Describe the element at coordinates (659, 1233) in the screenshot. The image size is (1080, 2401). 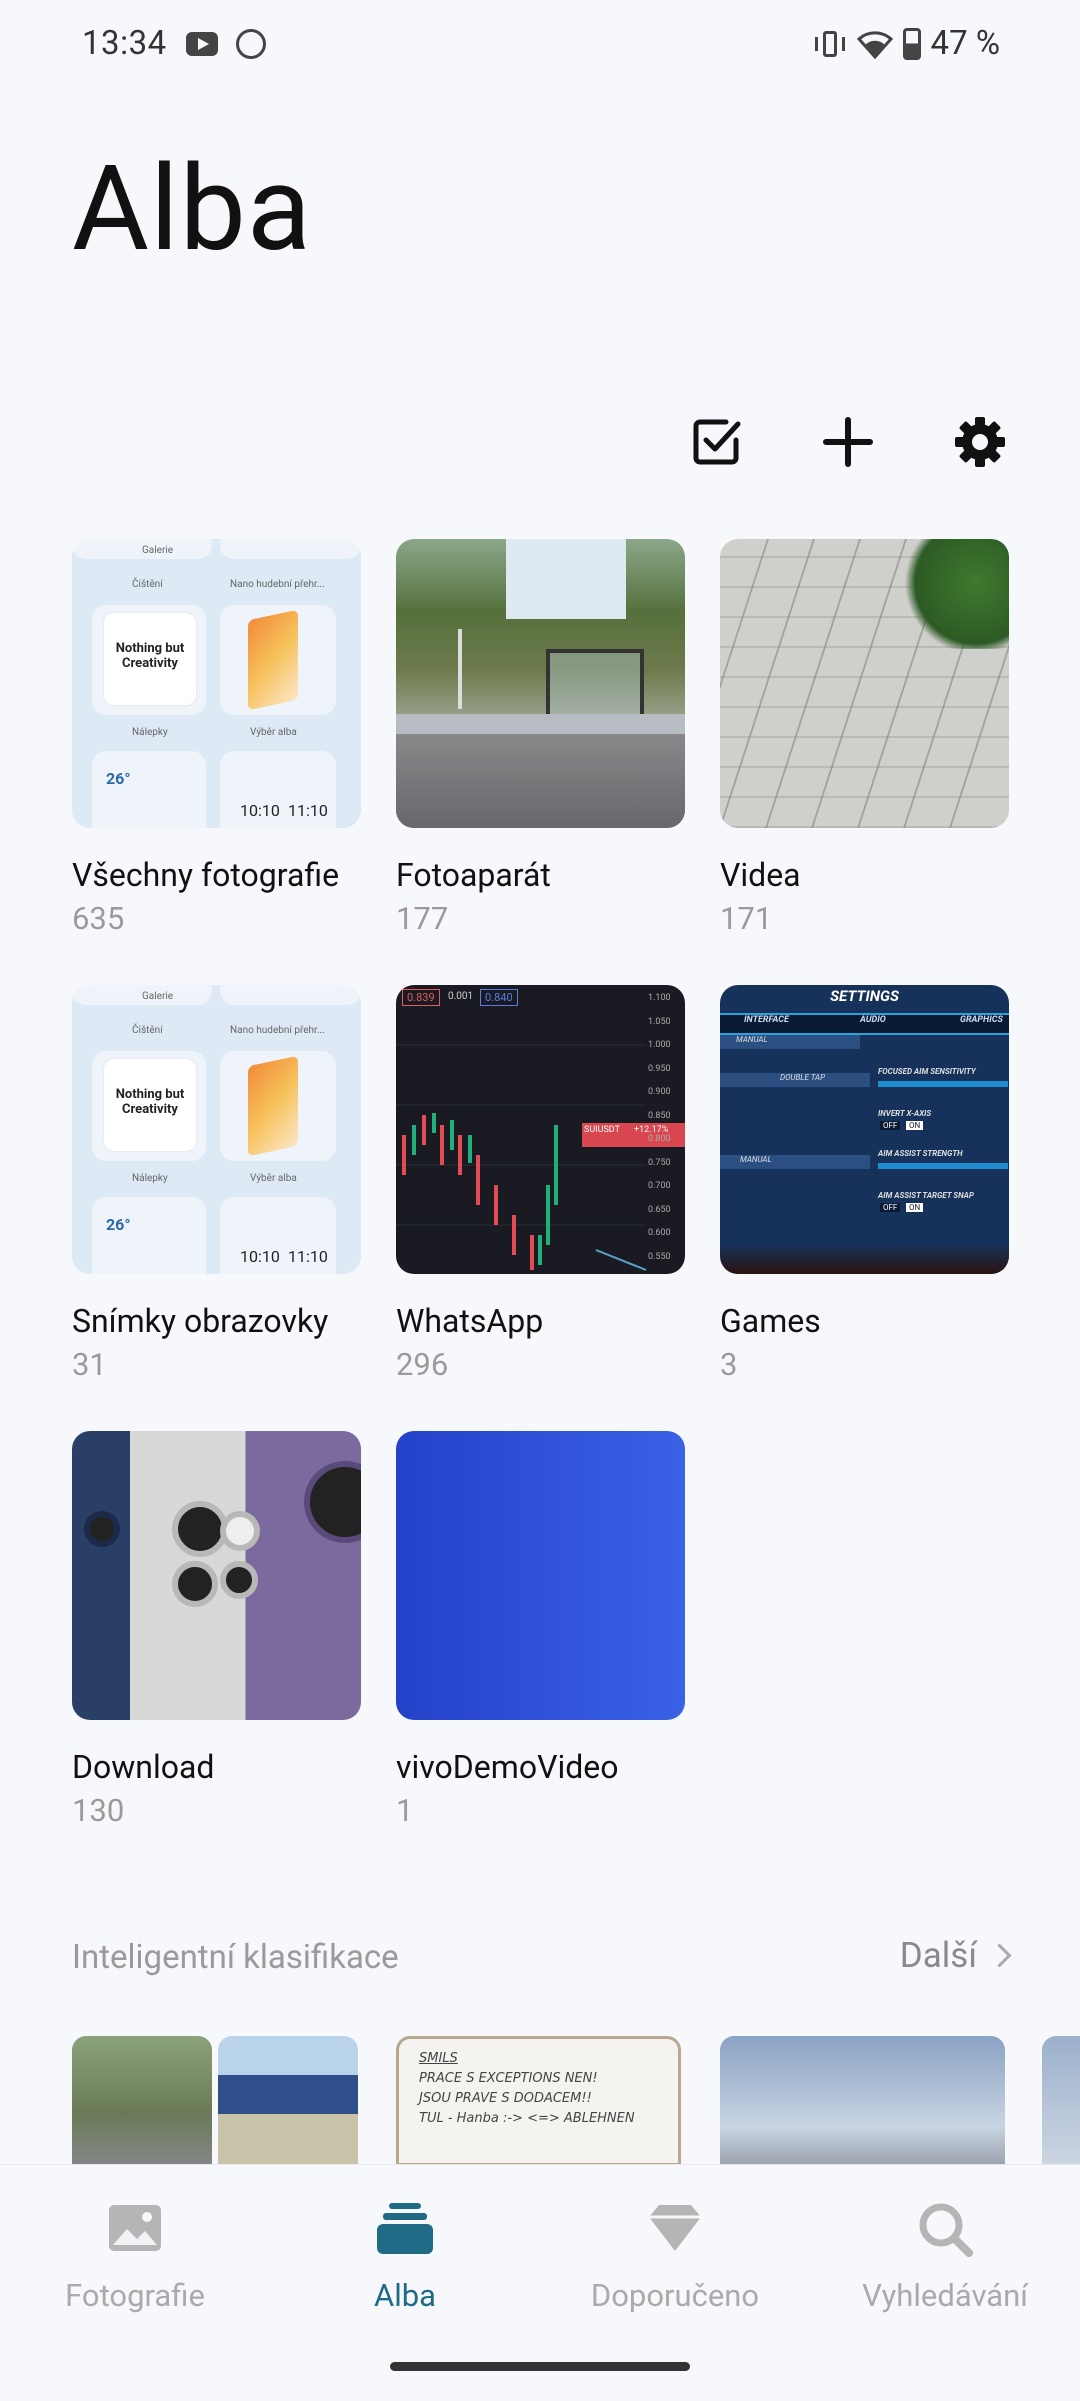
I see `price-axis-label: 0.600` at that location.